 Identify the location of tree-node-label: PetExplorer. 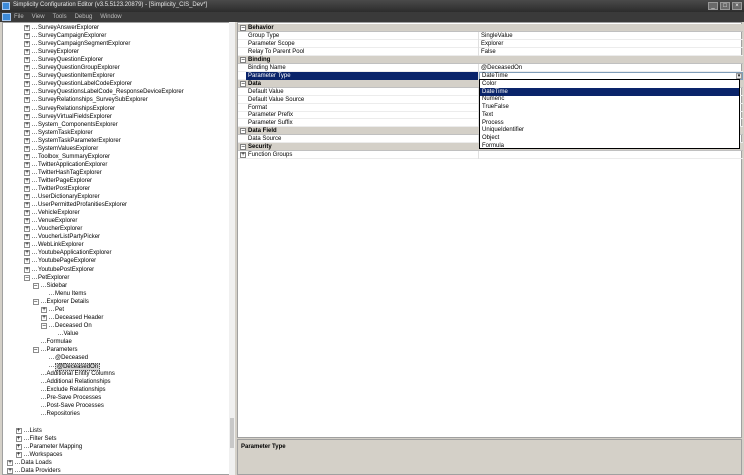
(53, 278).